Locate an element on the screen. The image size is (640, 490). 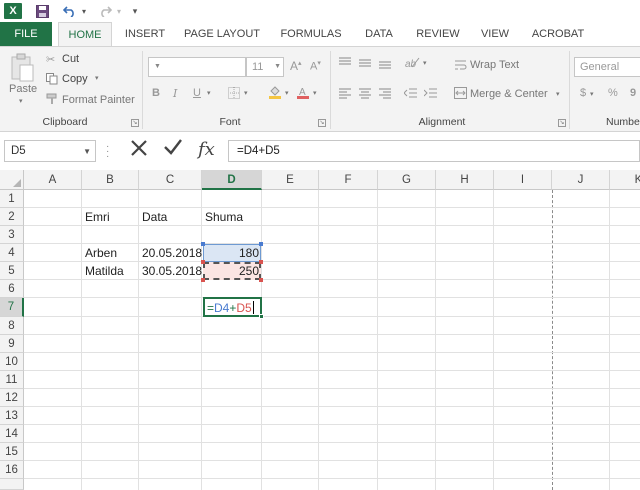
column-header-e: E is located at coordinates (290, 180).